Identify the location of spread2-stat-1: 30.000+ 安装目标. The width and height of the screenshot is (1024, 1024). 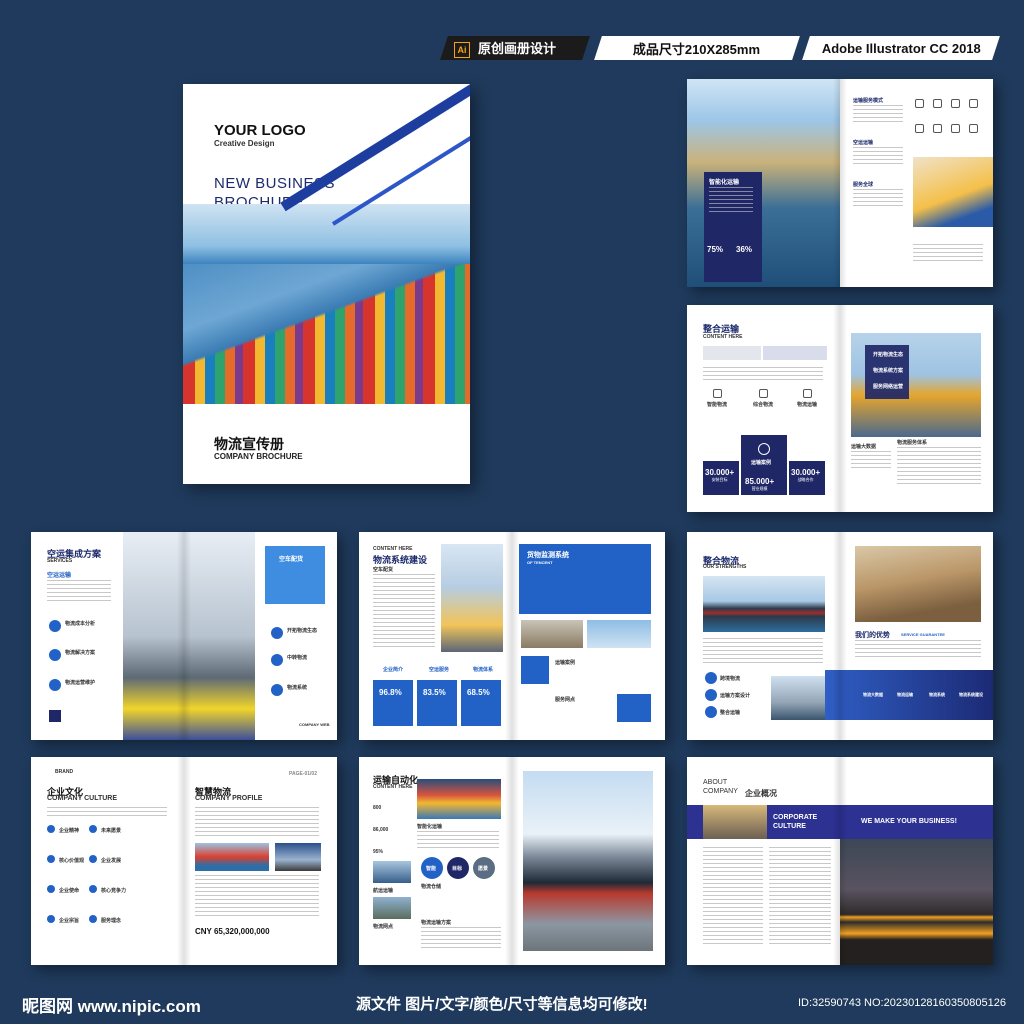
(719, 475).